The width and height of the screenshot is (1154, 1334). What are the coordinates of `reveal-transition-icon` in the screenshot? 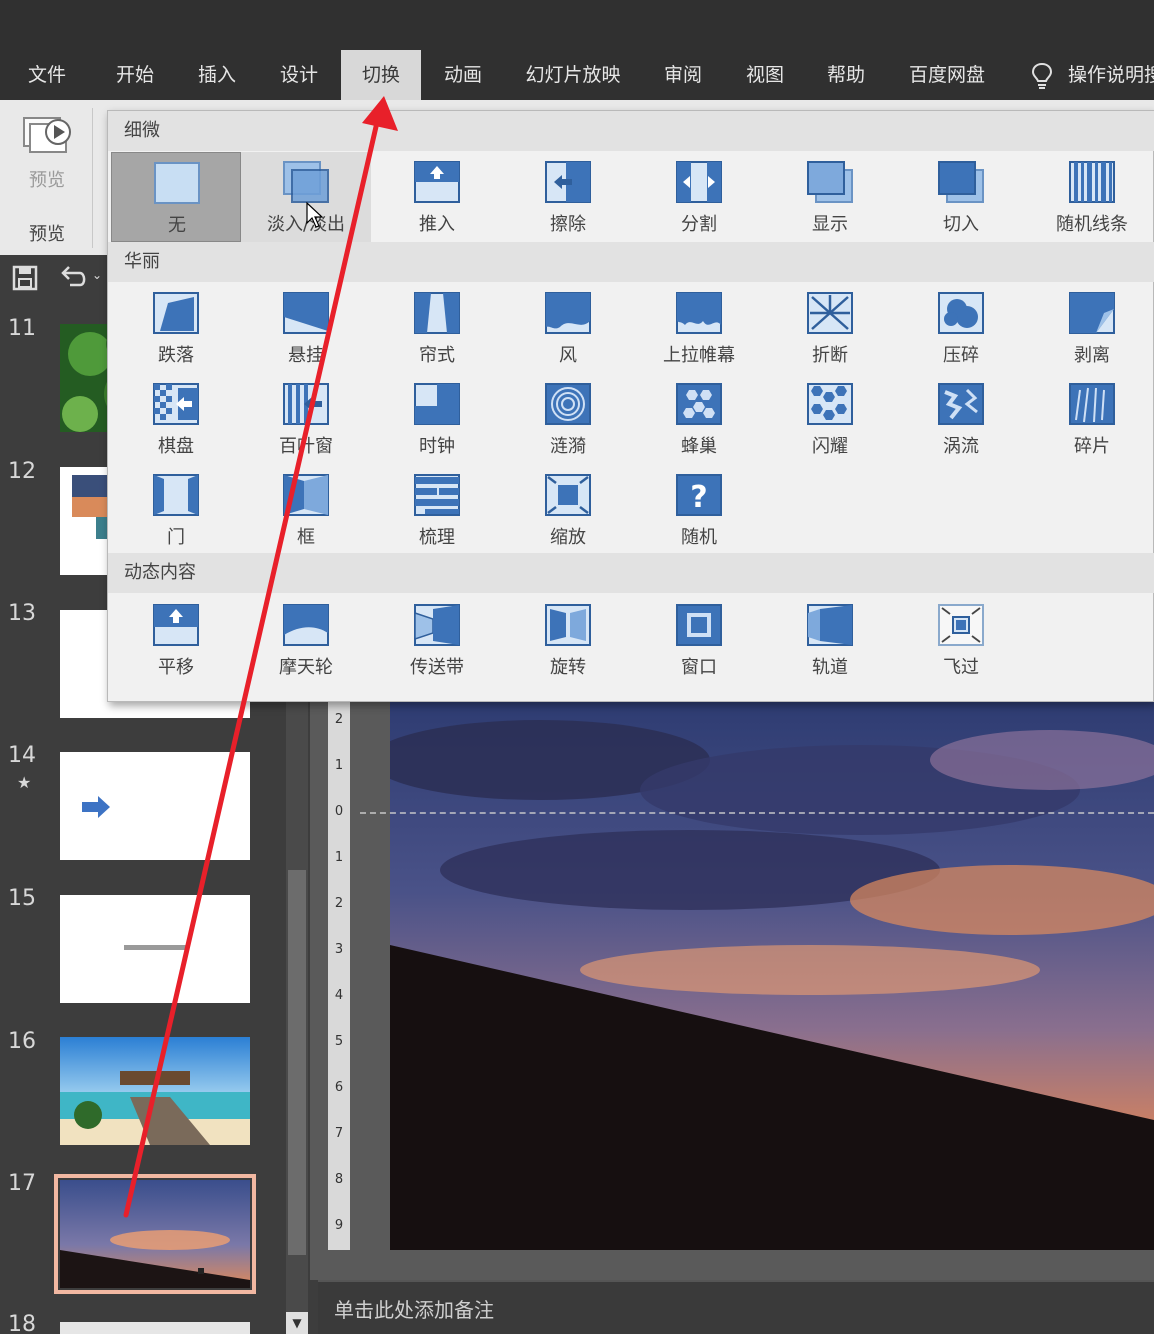 It's located at (830, 182).